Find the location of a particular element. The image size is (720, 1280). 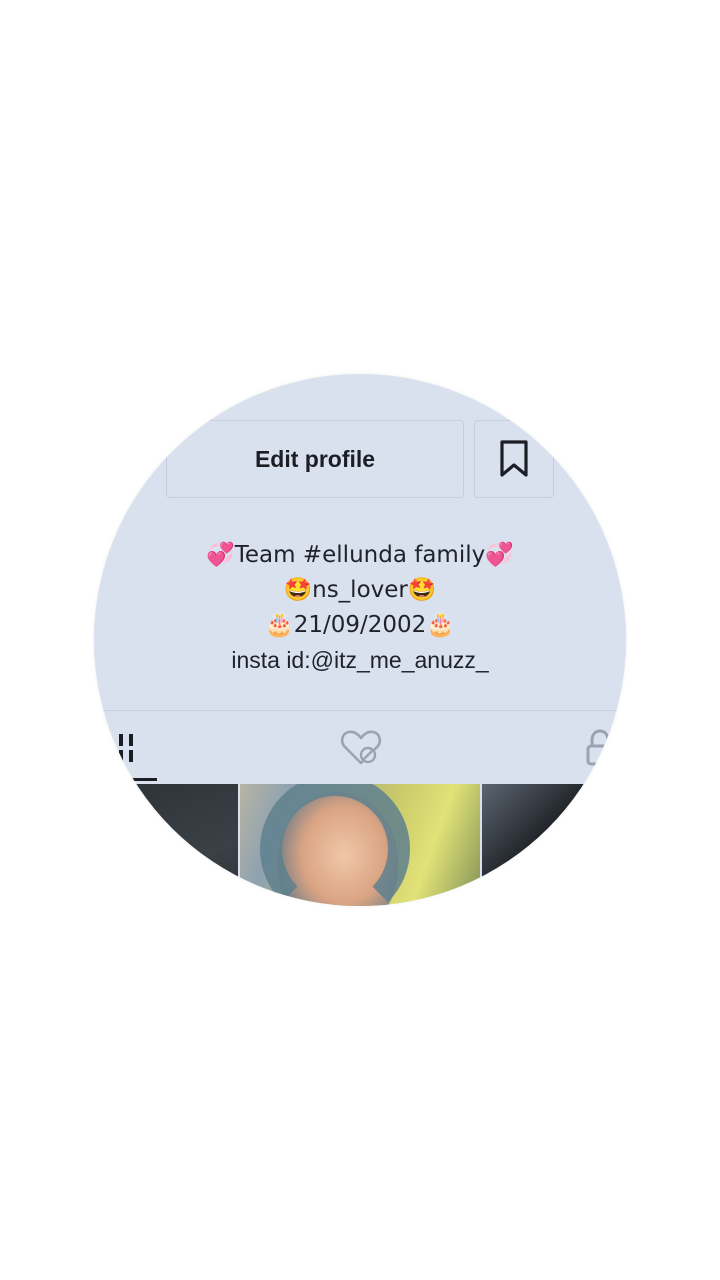

tab-private is located at coordinates (600, 748).